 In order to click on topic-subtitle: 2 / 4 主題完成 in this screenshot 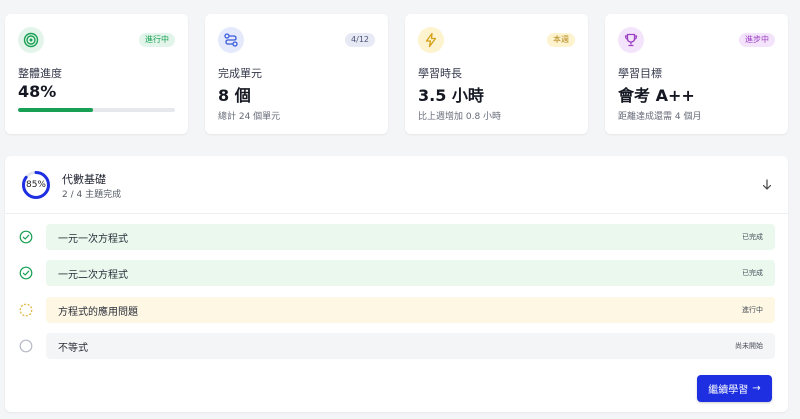, I will do `click(92, 195)`.